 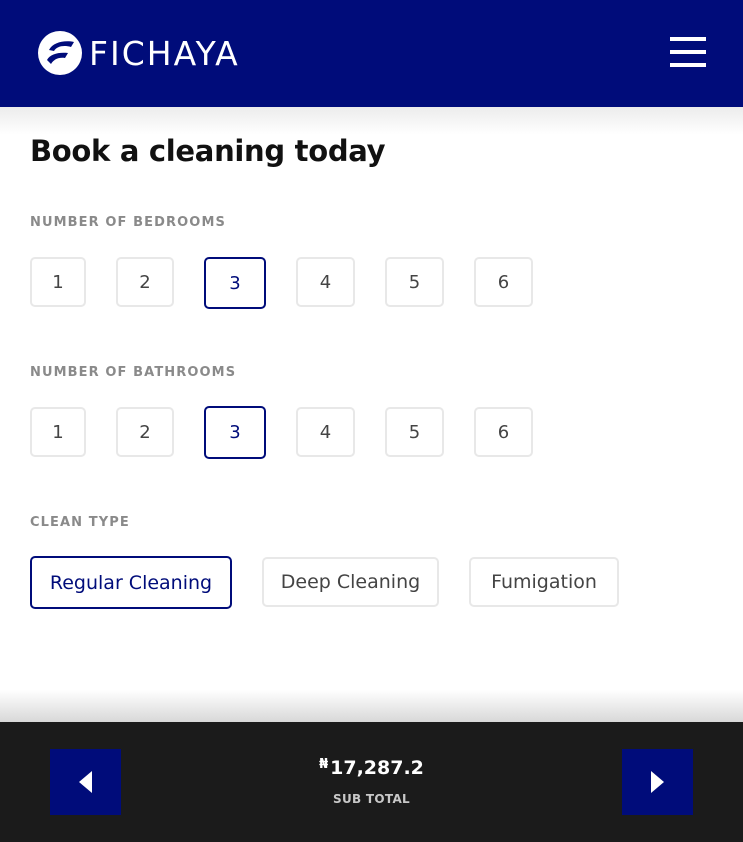 What do you see at coordinates (235, 283) in the screenshot?
I see `bedroom-option-3: 3` at bounding box center [235, 283].